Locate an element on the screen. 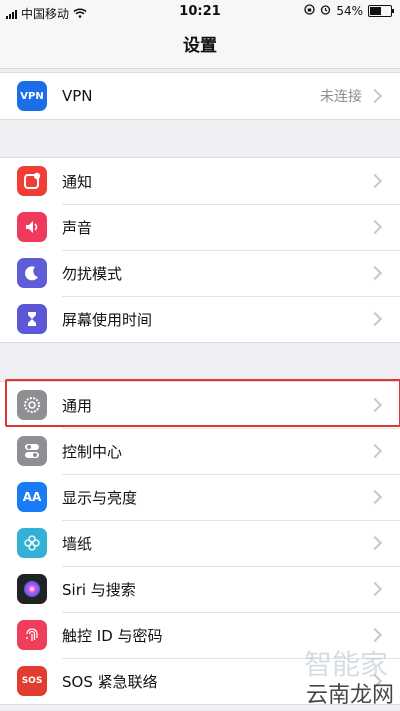  row-label: 控制中心 is located at coordinates (92, 451).